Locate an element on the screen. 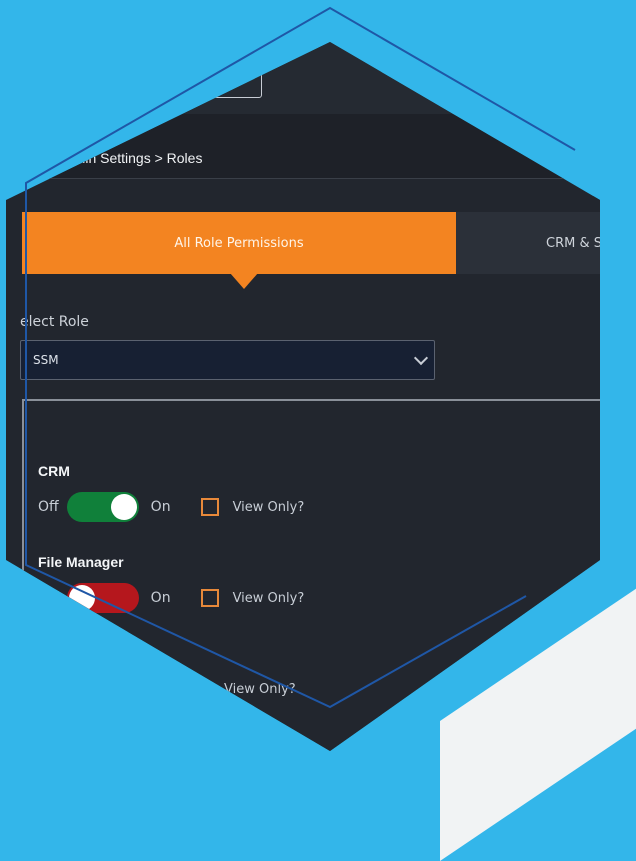 This screenshot has height=861, width=636. right-permission-title-1: Dia is located at coordinates (619, 471).